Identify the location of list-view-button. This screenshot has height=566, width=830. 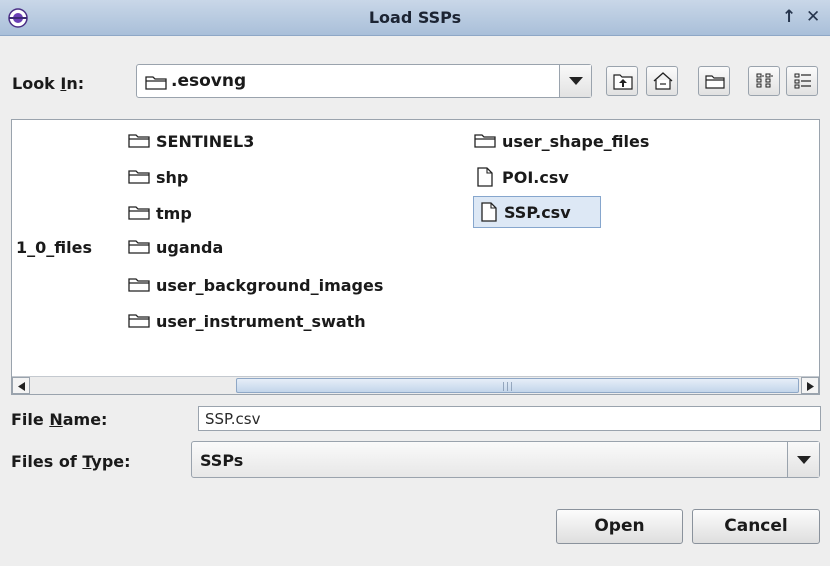
(764, 81).